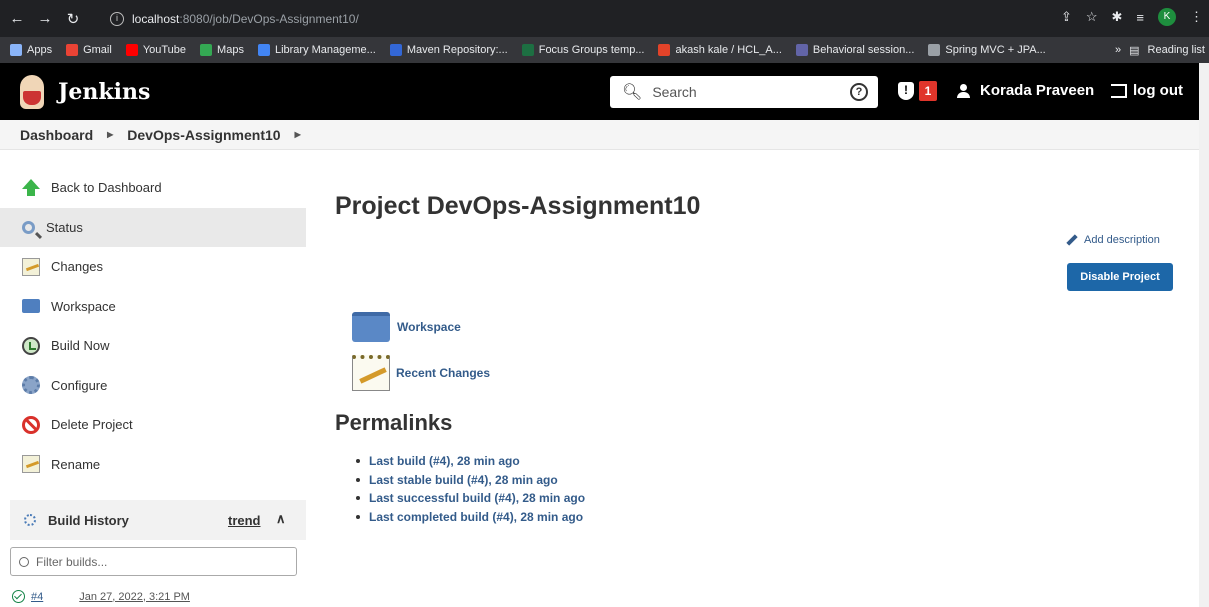  What do you see at coordinates (1204, 335) in the screenshot?
I see `page-scrollbar` at bounding box center [1204, 335].